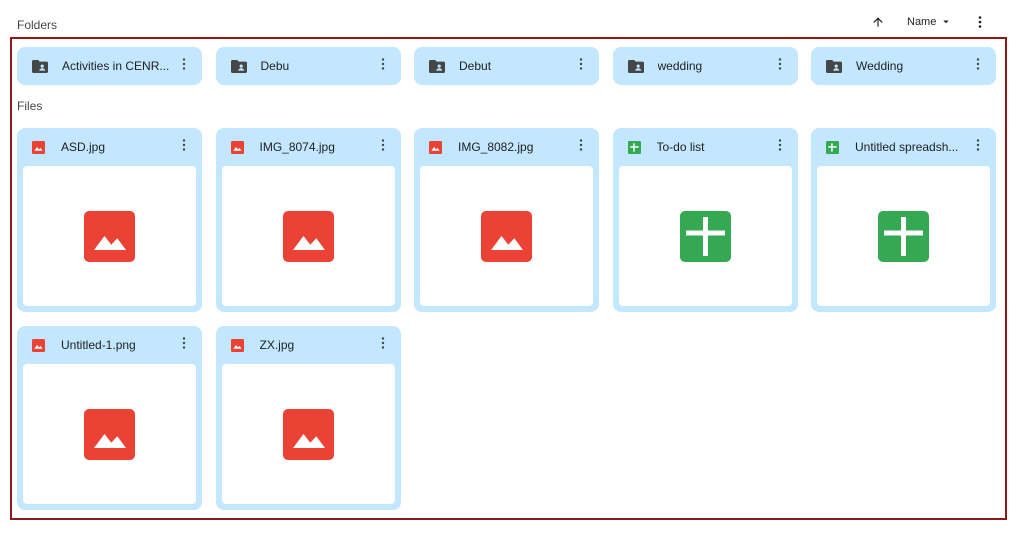 The height and width of the screenshot is (534, 1024). I want to click on folder-tile: wedding, so click(705, 66).